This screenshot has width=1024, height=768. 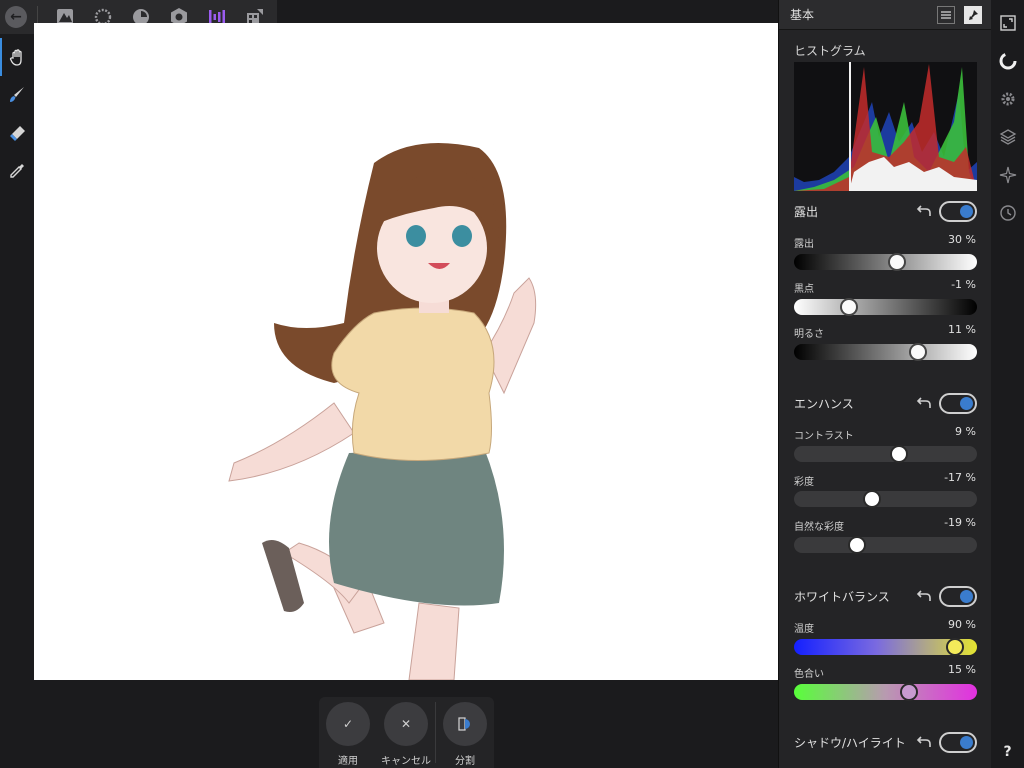 What do you see at coordinates (804, 244) in the screenshot?
I see `exposure-label: 露出` at bounding box center [804, 244].